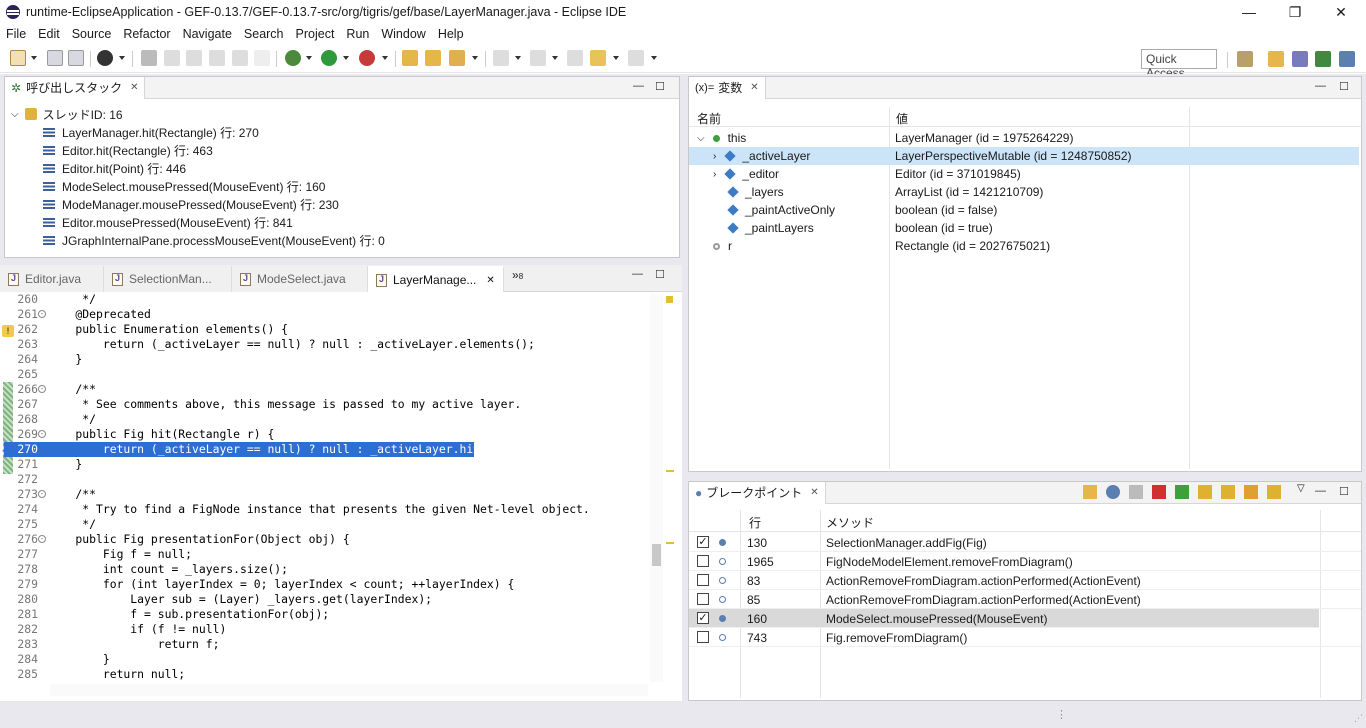  I want to click on use-step-filter-icon, so click(217, 58).